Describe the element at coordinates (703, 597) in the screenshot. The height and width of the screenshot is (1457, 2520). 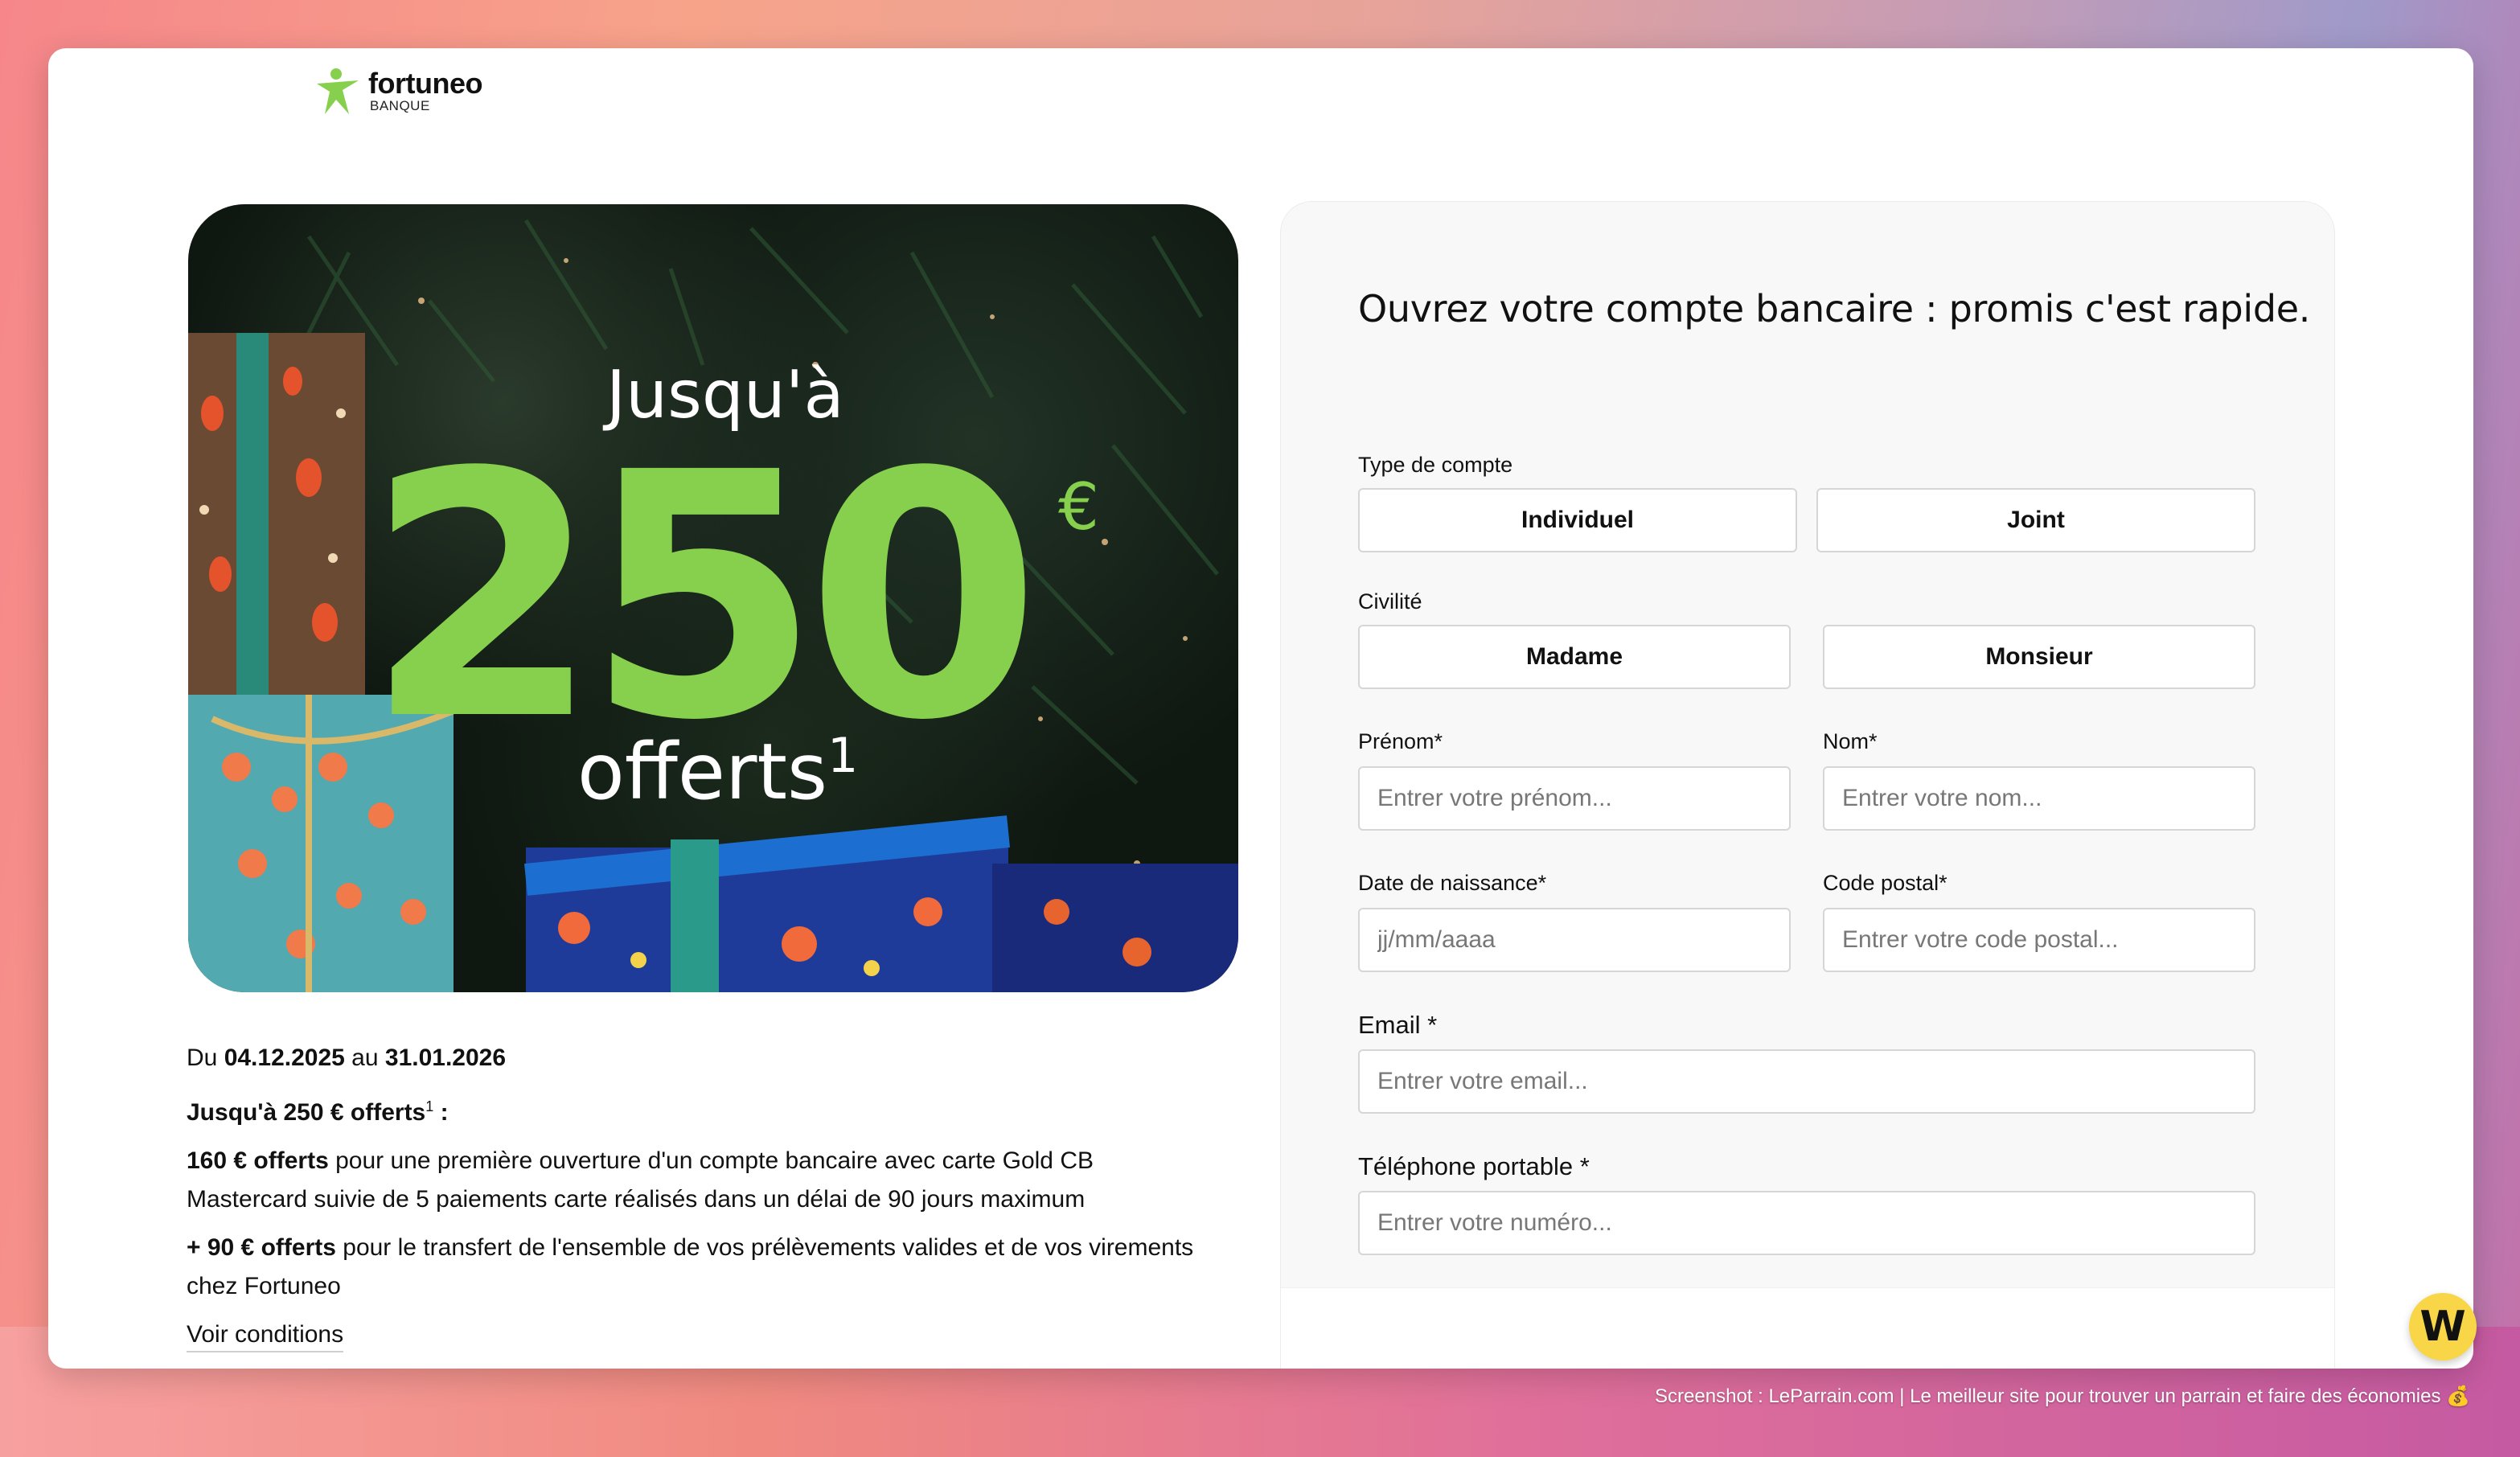
I see `hero-amount: 250` at that location.